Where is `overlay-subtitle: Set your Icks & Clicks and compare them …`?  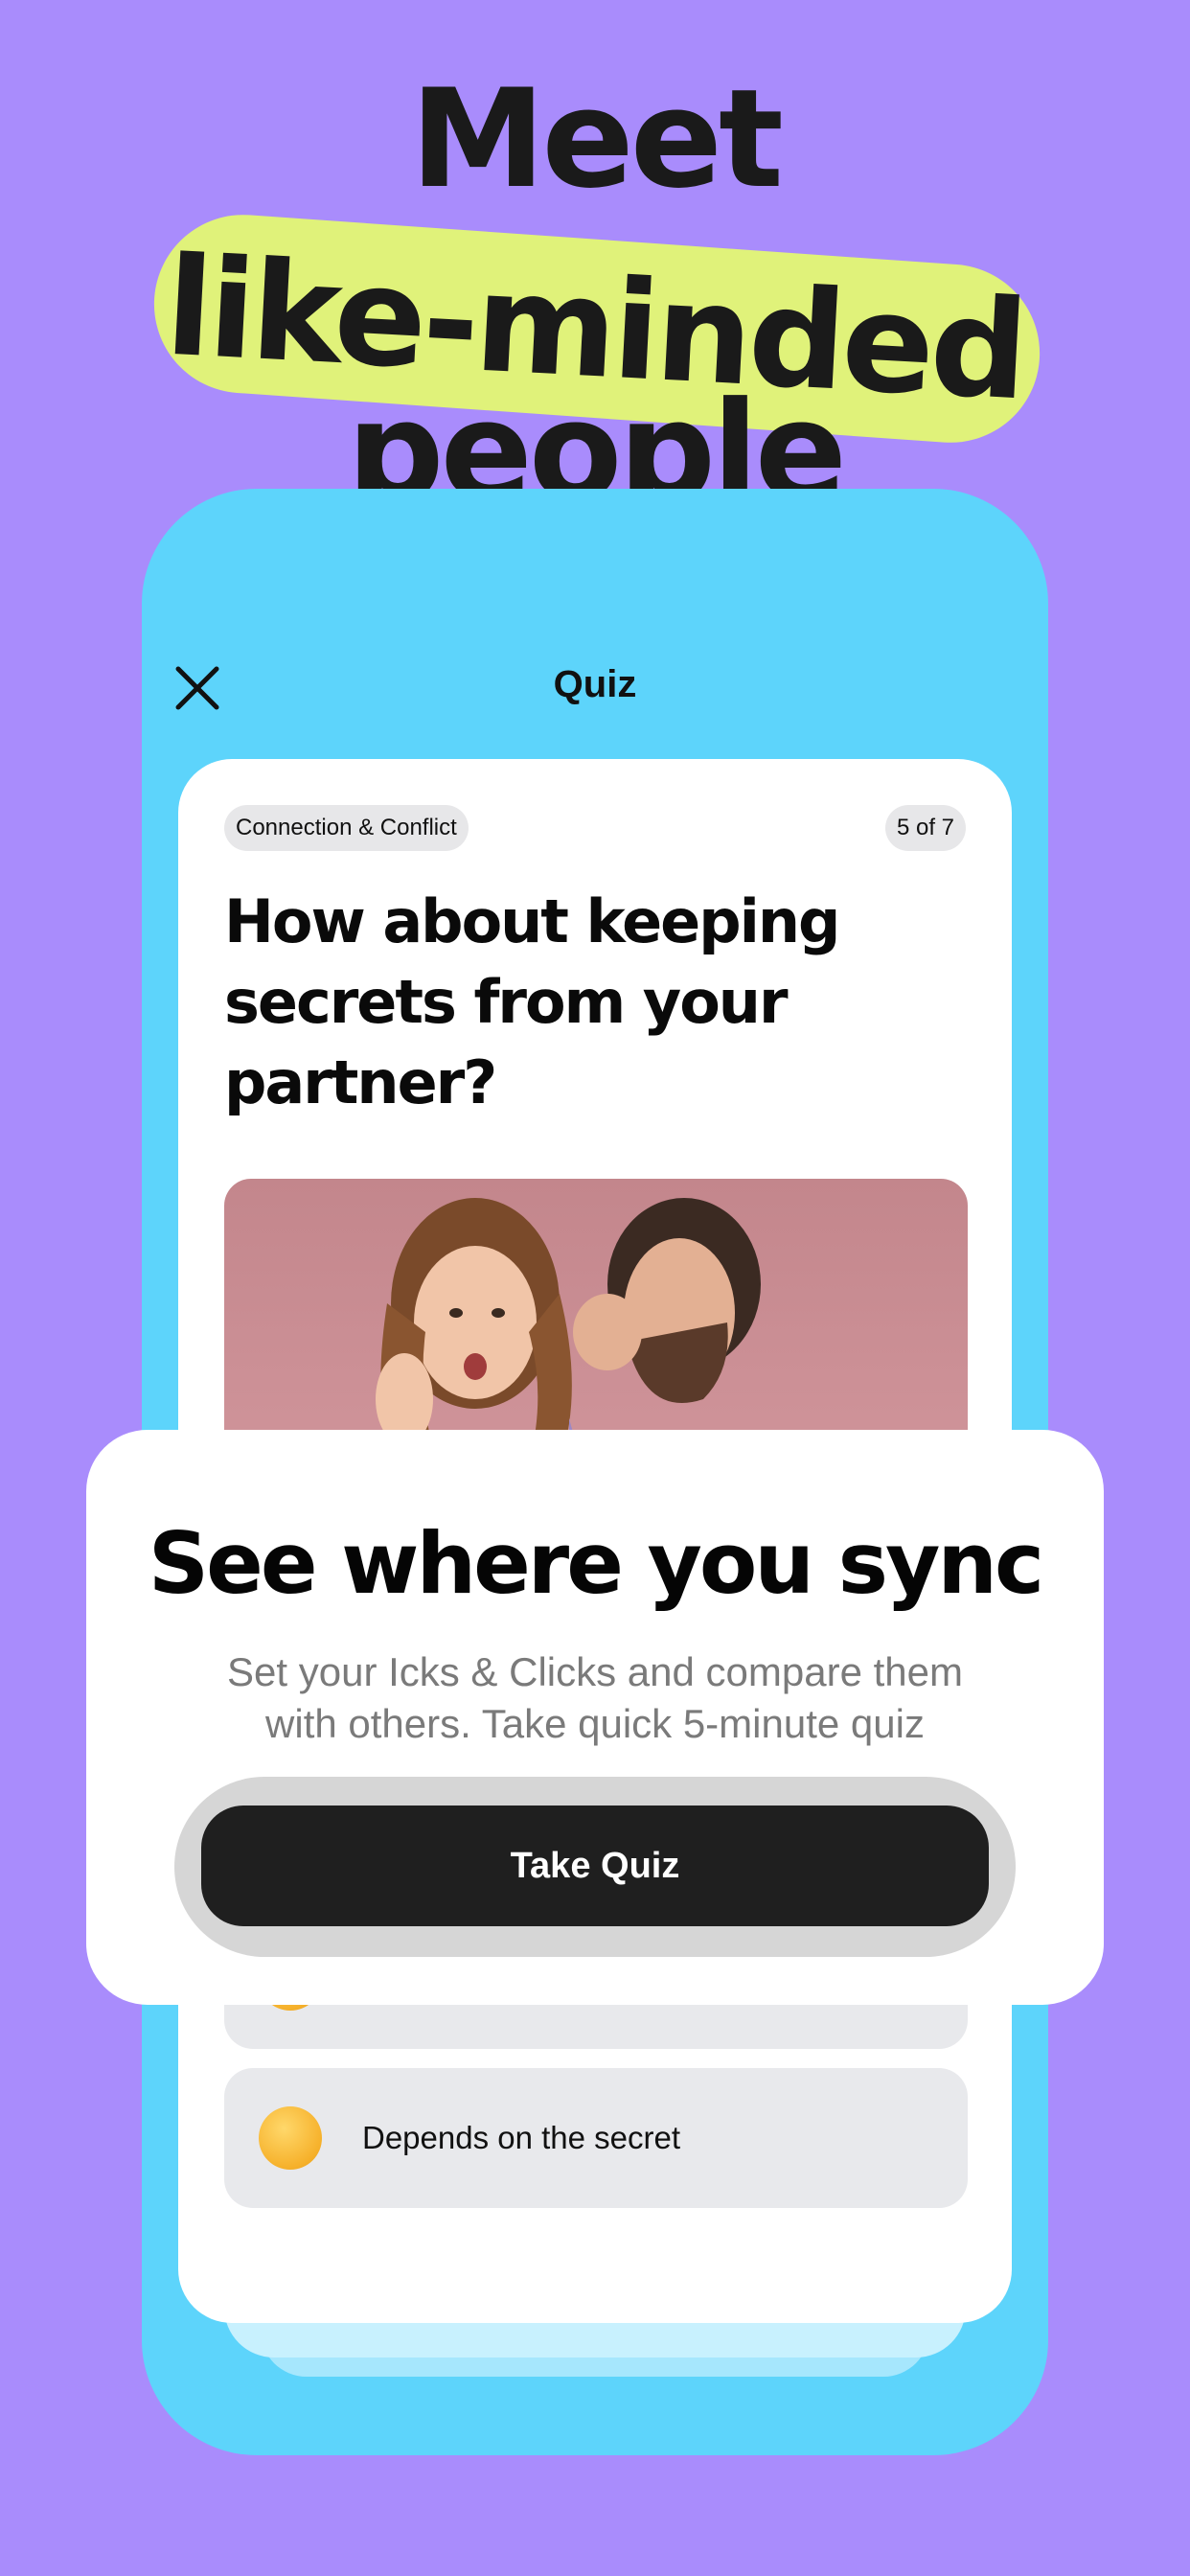
overlay-subtitle: Set your Icks & Clicks and compare them … is located at coordinates (595, 1697).